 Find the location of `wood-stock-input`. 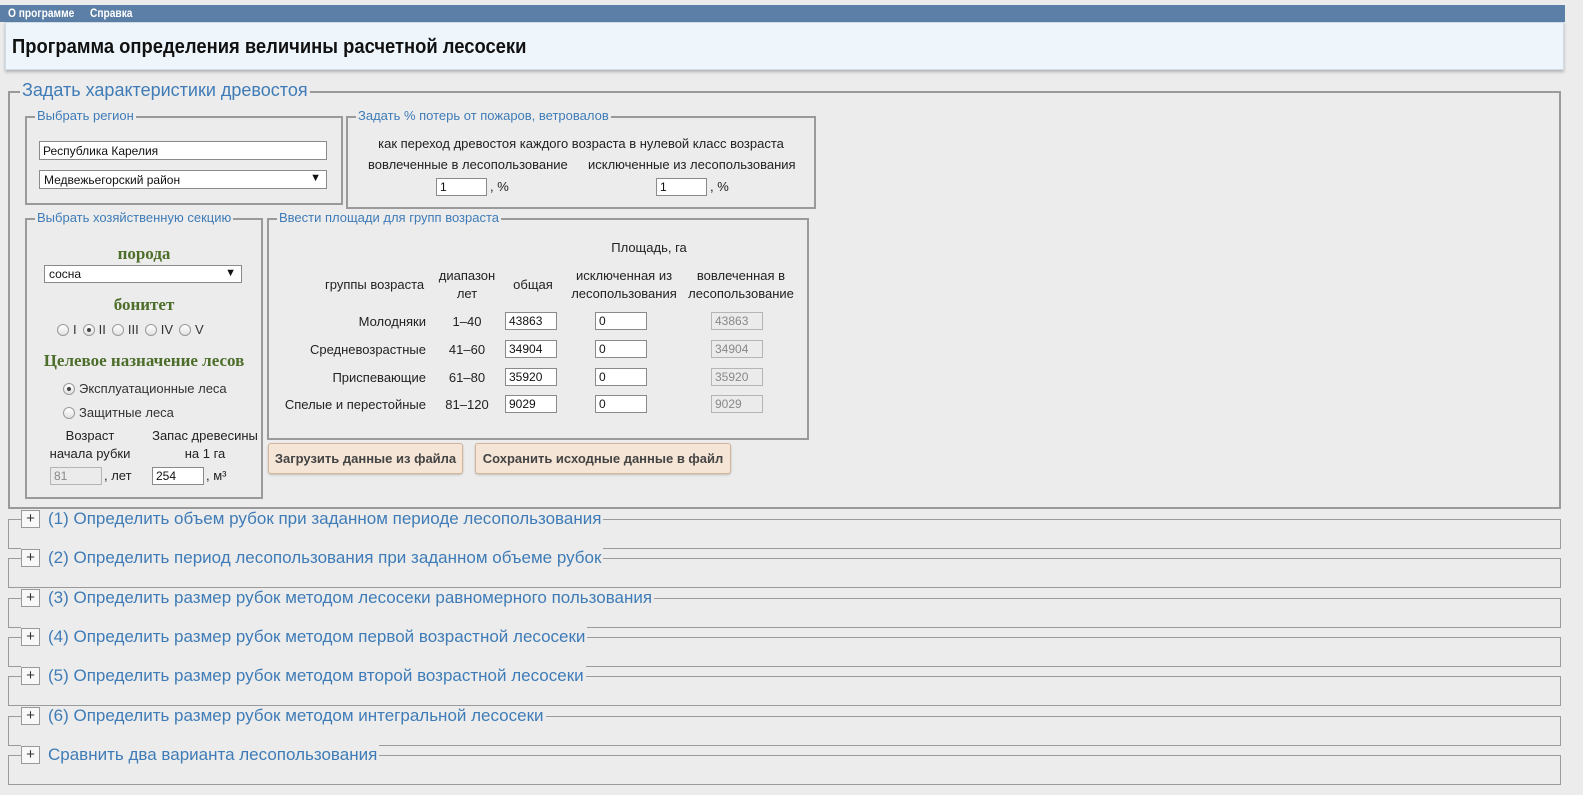

wood-stock-input is located at coordinates (178, 476).